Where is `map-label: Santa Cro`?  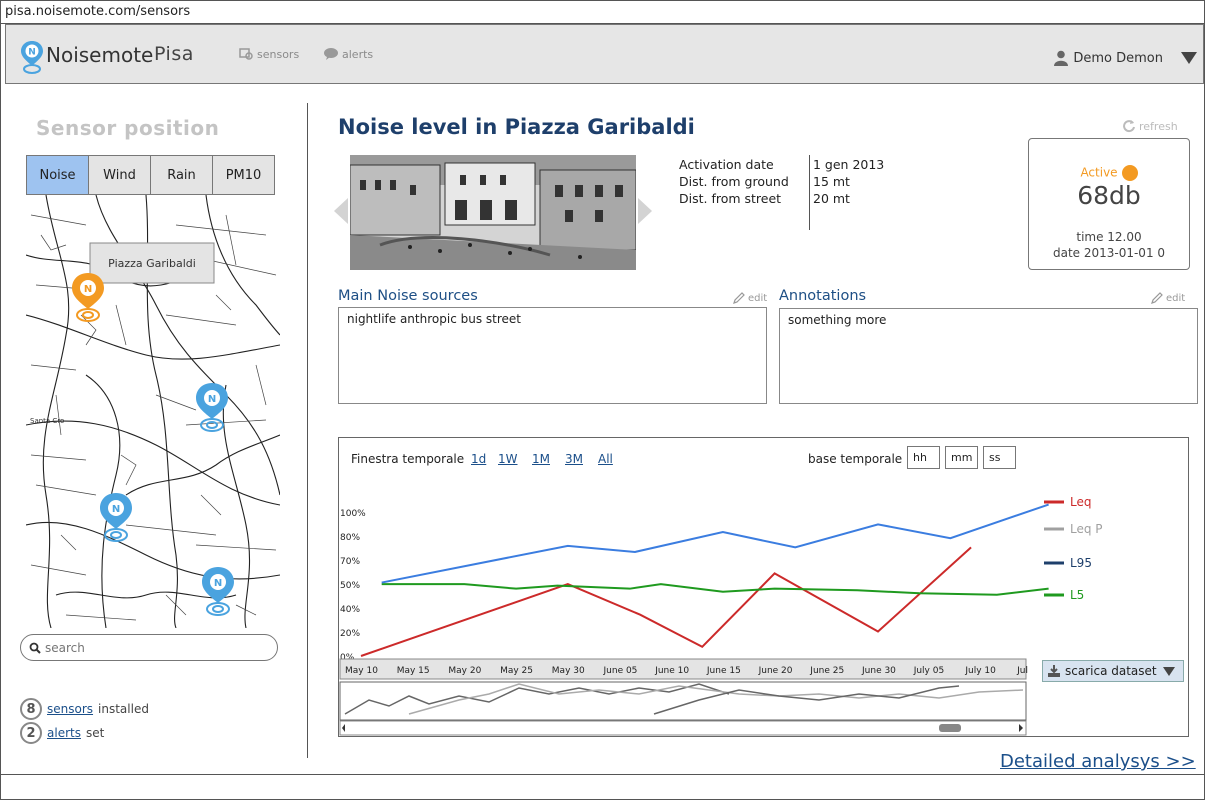 map-label: Santa Cro is located at coordinates (47, 421).